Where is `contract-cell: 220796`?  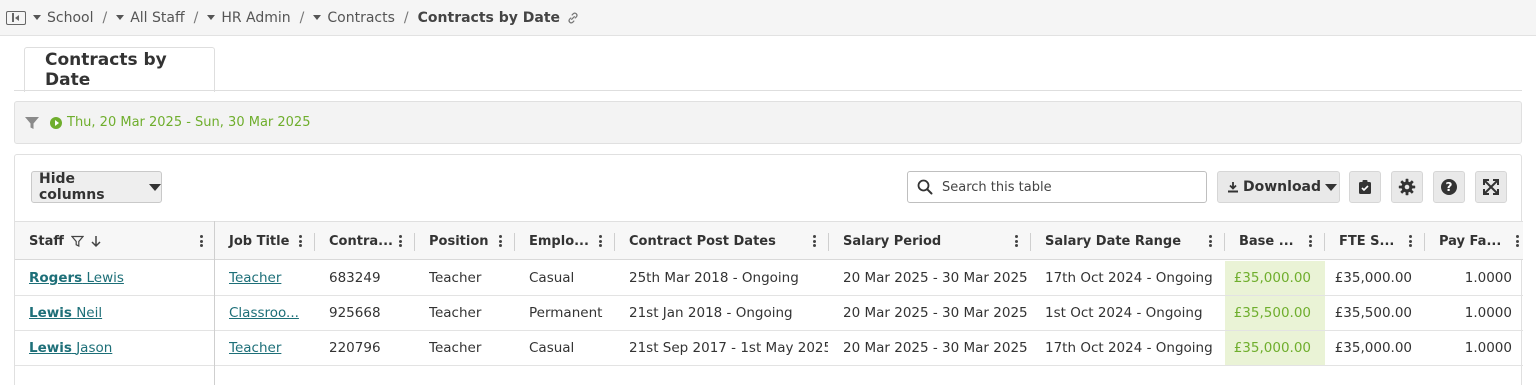
contract-cell: 220796 is located at coordinates (355, 348).